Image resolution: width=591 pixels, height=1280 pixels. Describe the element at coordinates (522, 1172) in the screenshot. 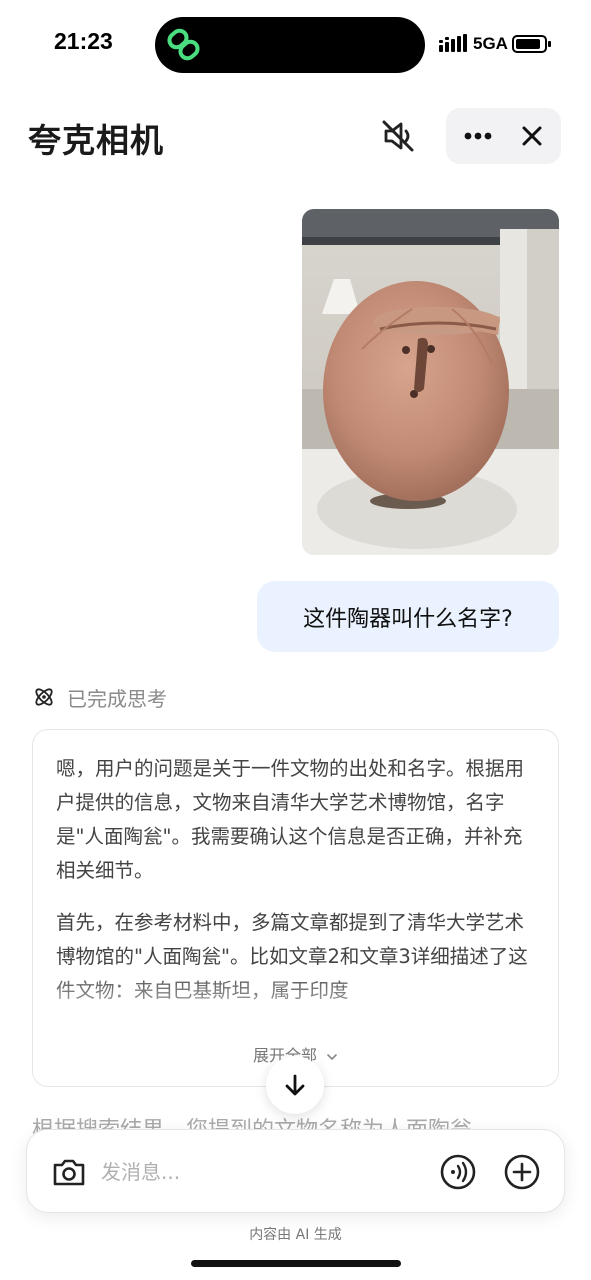

I see `plus-icon` at that location.